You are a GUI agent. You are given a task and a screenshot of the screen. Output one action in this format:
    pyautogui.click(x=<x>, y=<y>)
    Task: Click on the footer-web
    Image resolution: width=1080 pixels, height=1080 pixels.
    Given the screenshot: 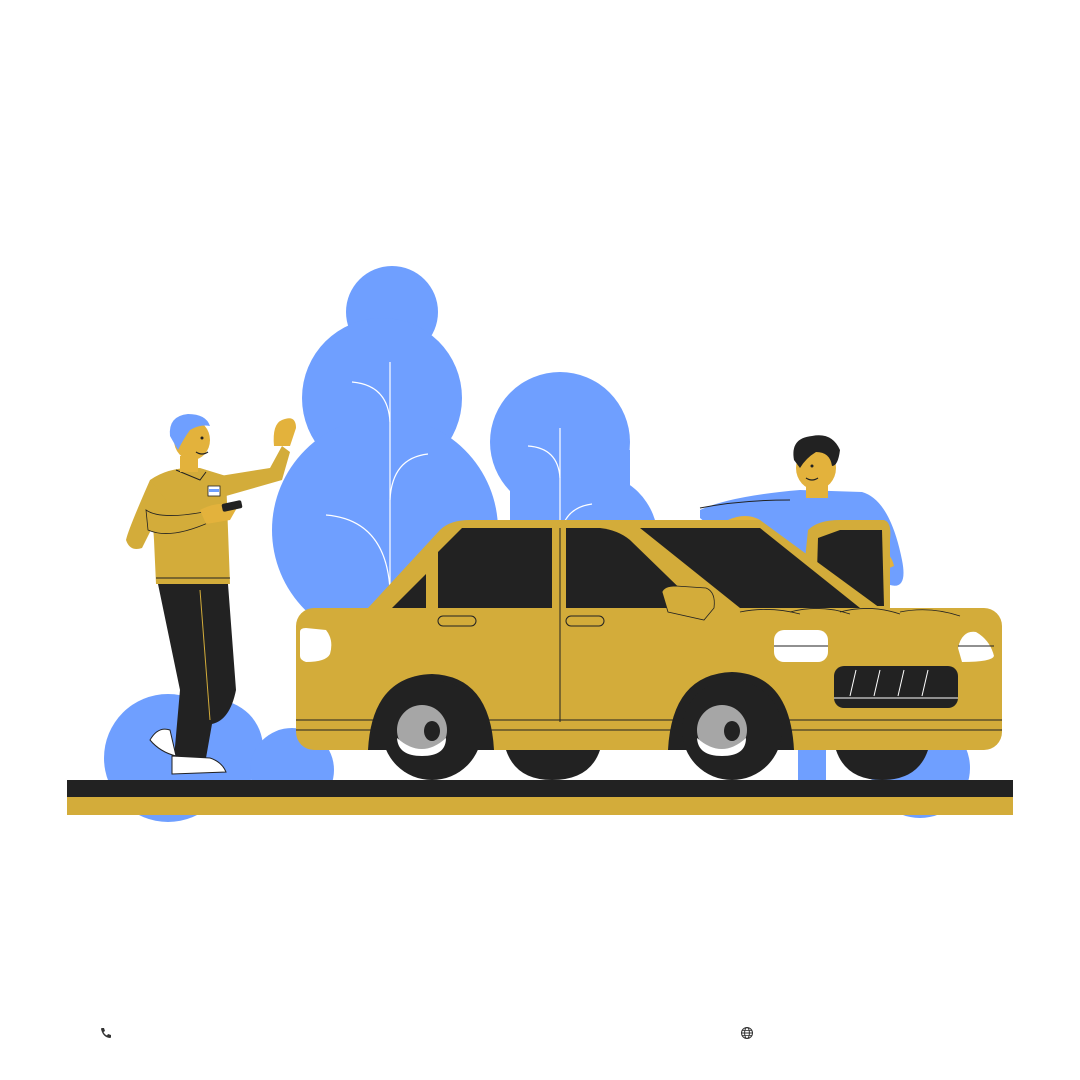 What is the action you would take?
    pyautogui.click(x=747, y=1033)
    